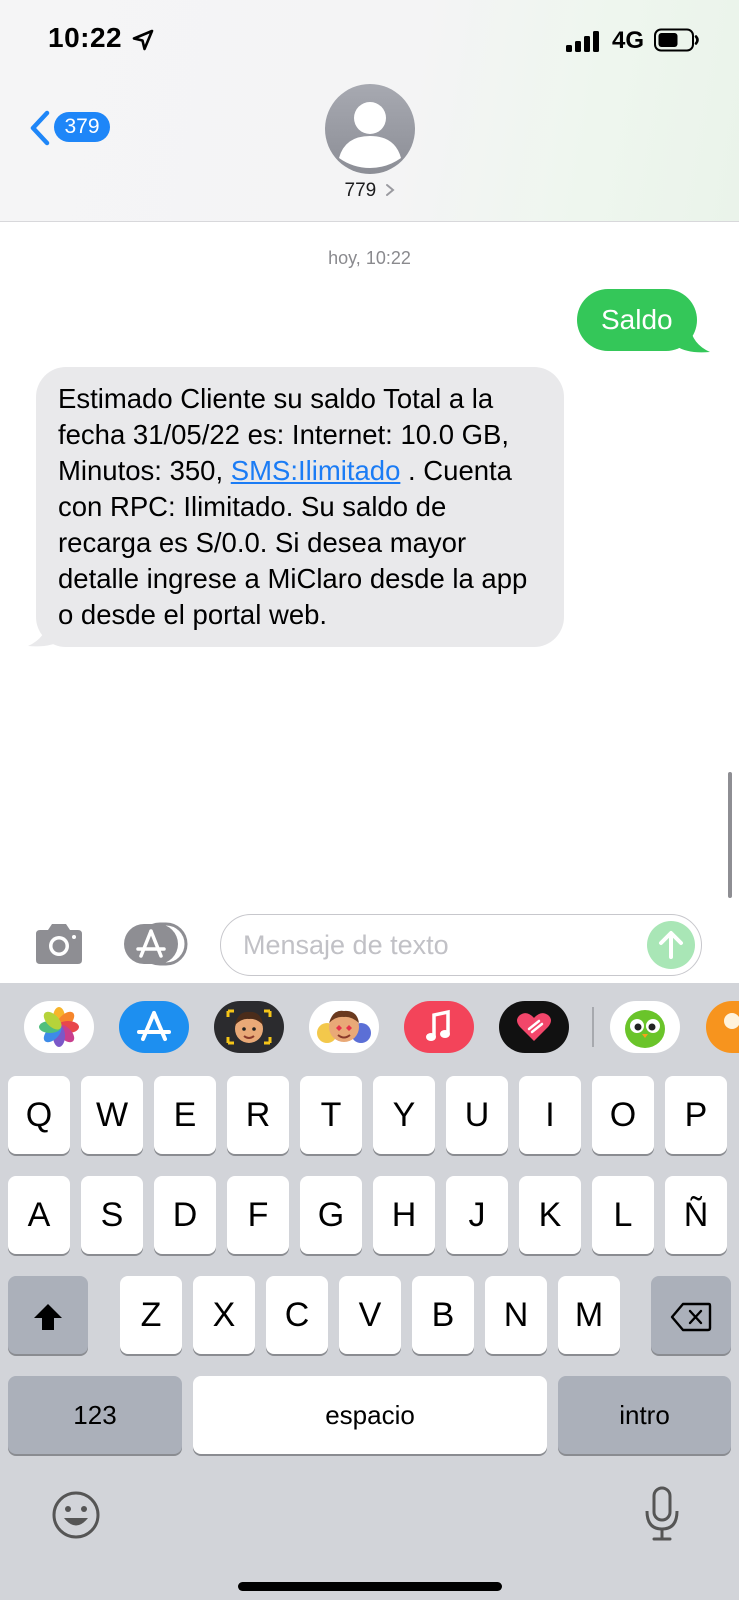 Image resolution: width=739 pixels, height=1600 pixels. Describe the element at coordinates (628, 40) in the screenshot. I see `network-type: 4G` at that location.